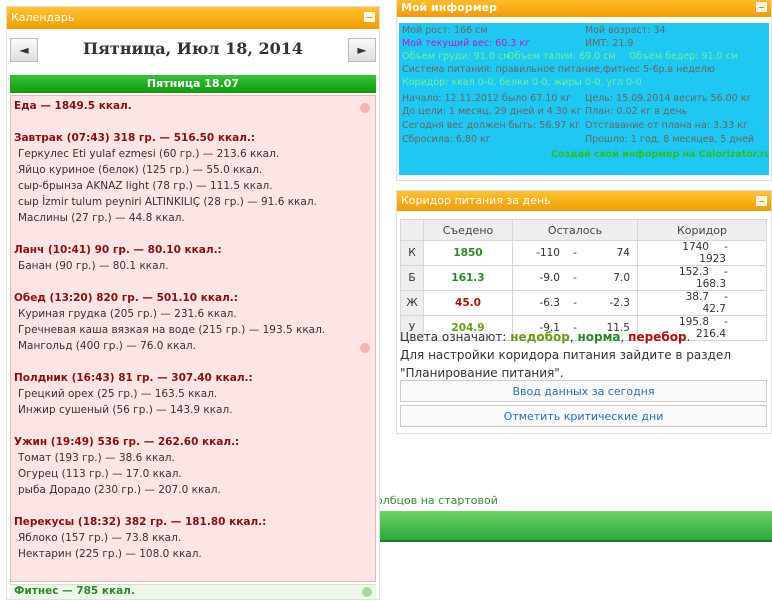 The width and height of the screenshot is (772, 601). Describe the element at coordinates (583, 253) in the screenshot. I see `corridor-row: К 1850 -110-74 1740 -1923` at that location.